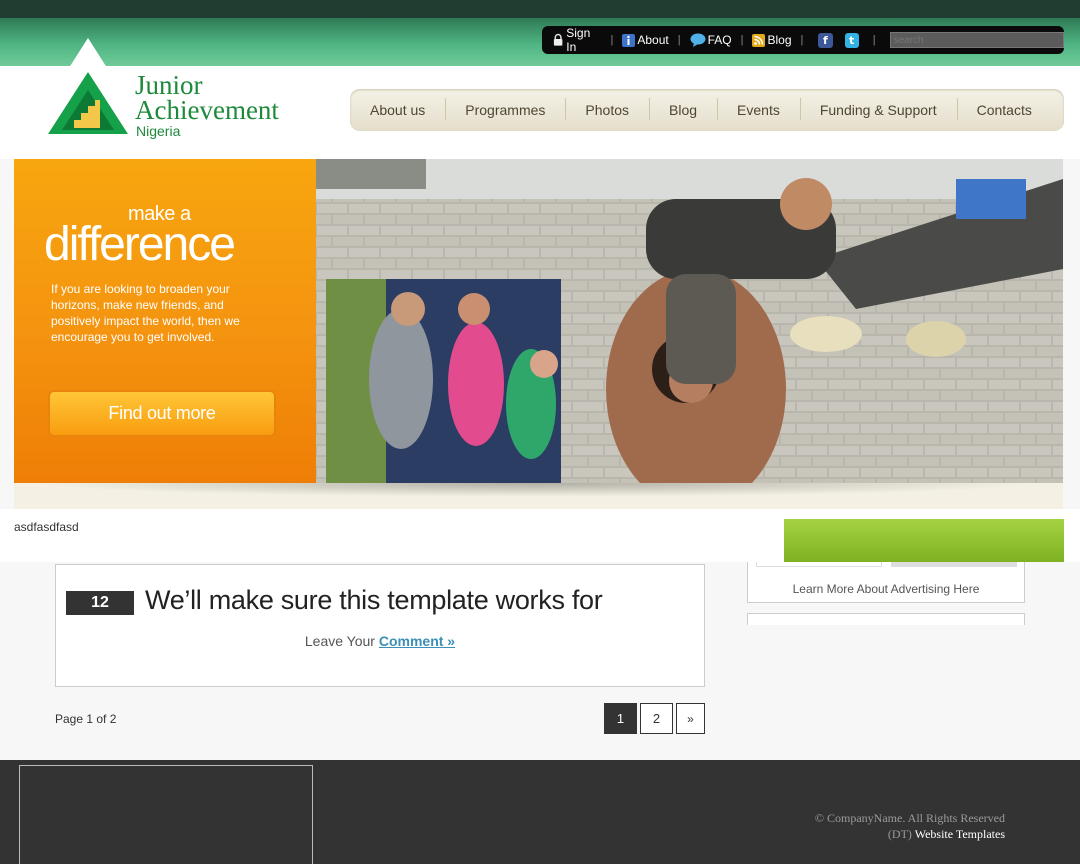 The height and width of the screenshot is (864, 1080). I want to click on post-date-badge: 12, so click(100, 603).